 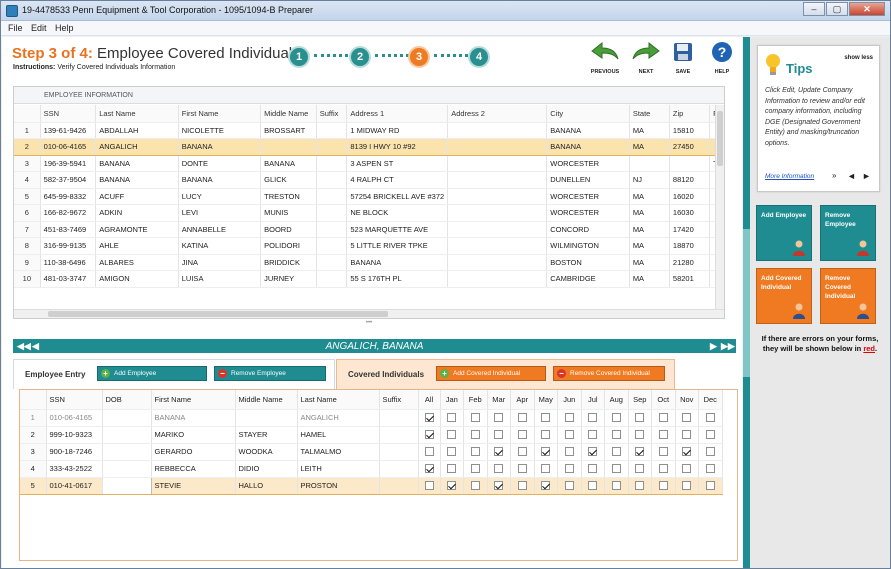 I want to click on col-aug: Aug, so click(x=616, y=400).